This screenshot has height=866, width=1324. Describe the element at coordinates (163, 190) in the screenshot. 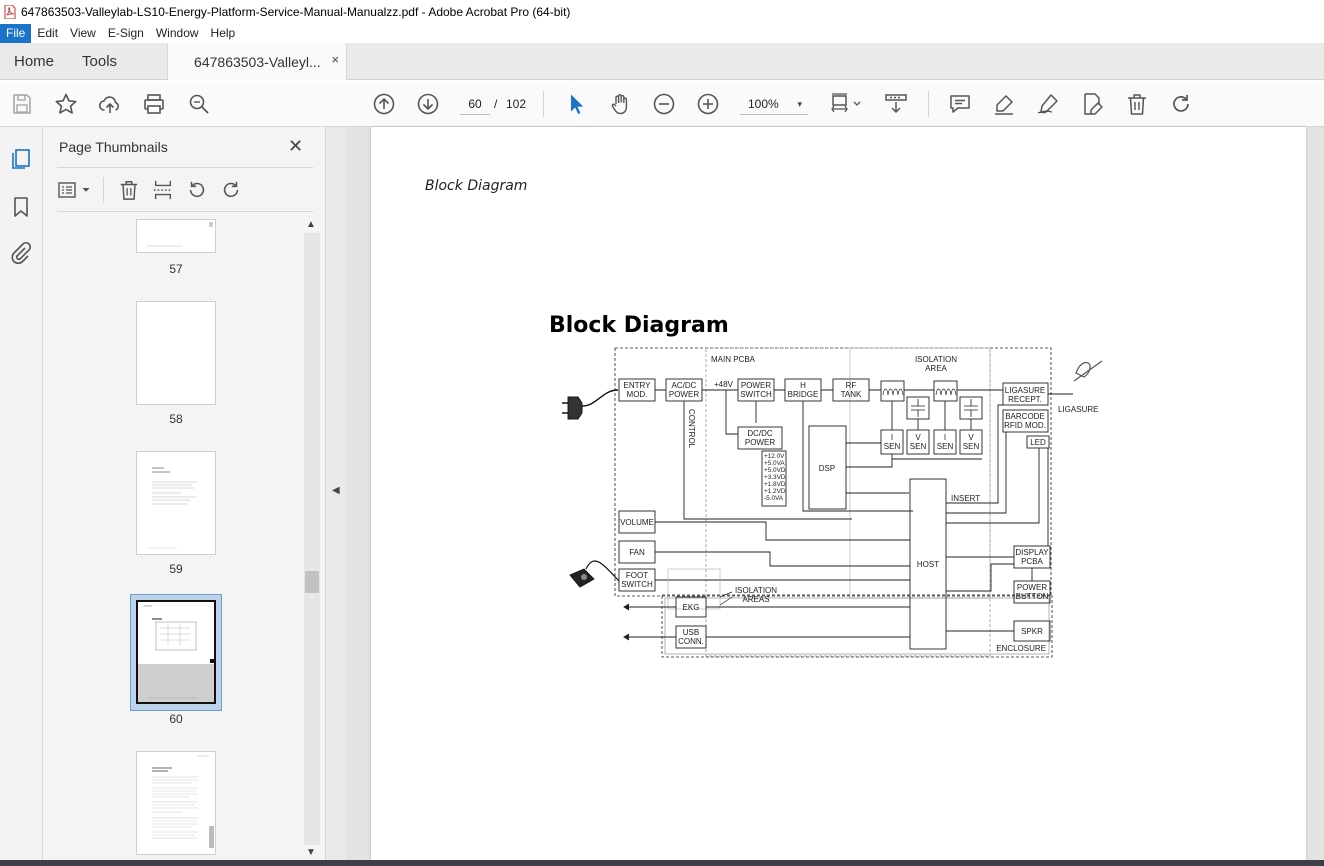

I see `insert-page-icon` at that location.